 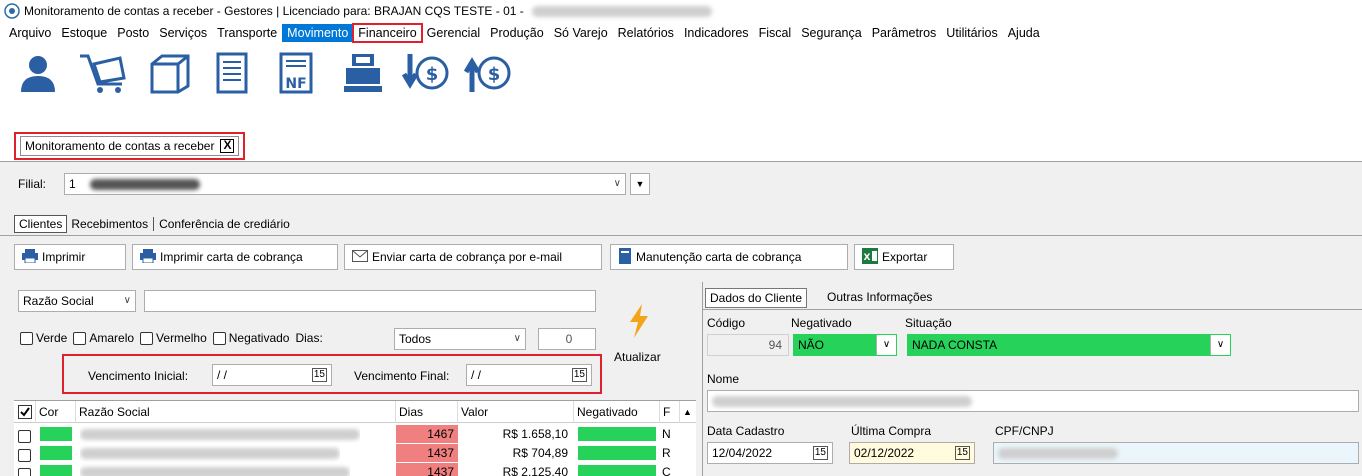 I want to click on menu-seguranca: Segurança, so click(x=831, y=33).